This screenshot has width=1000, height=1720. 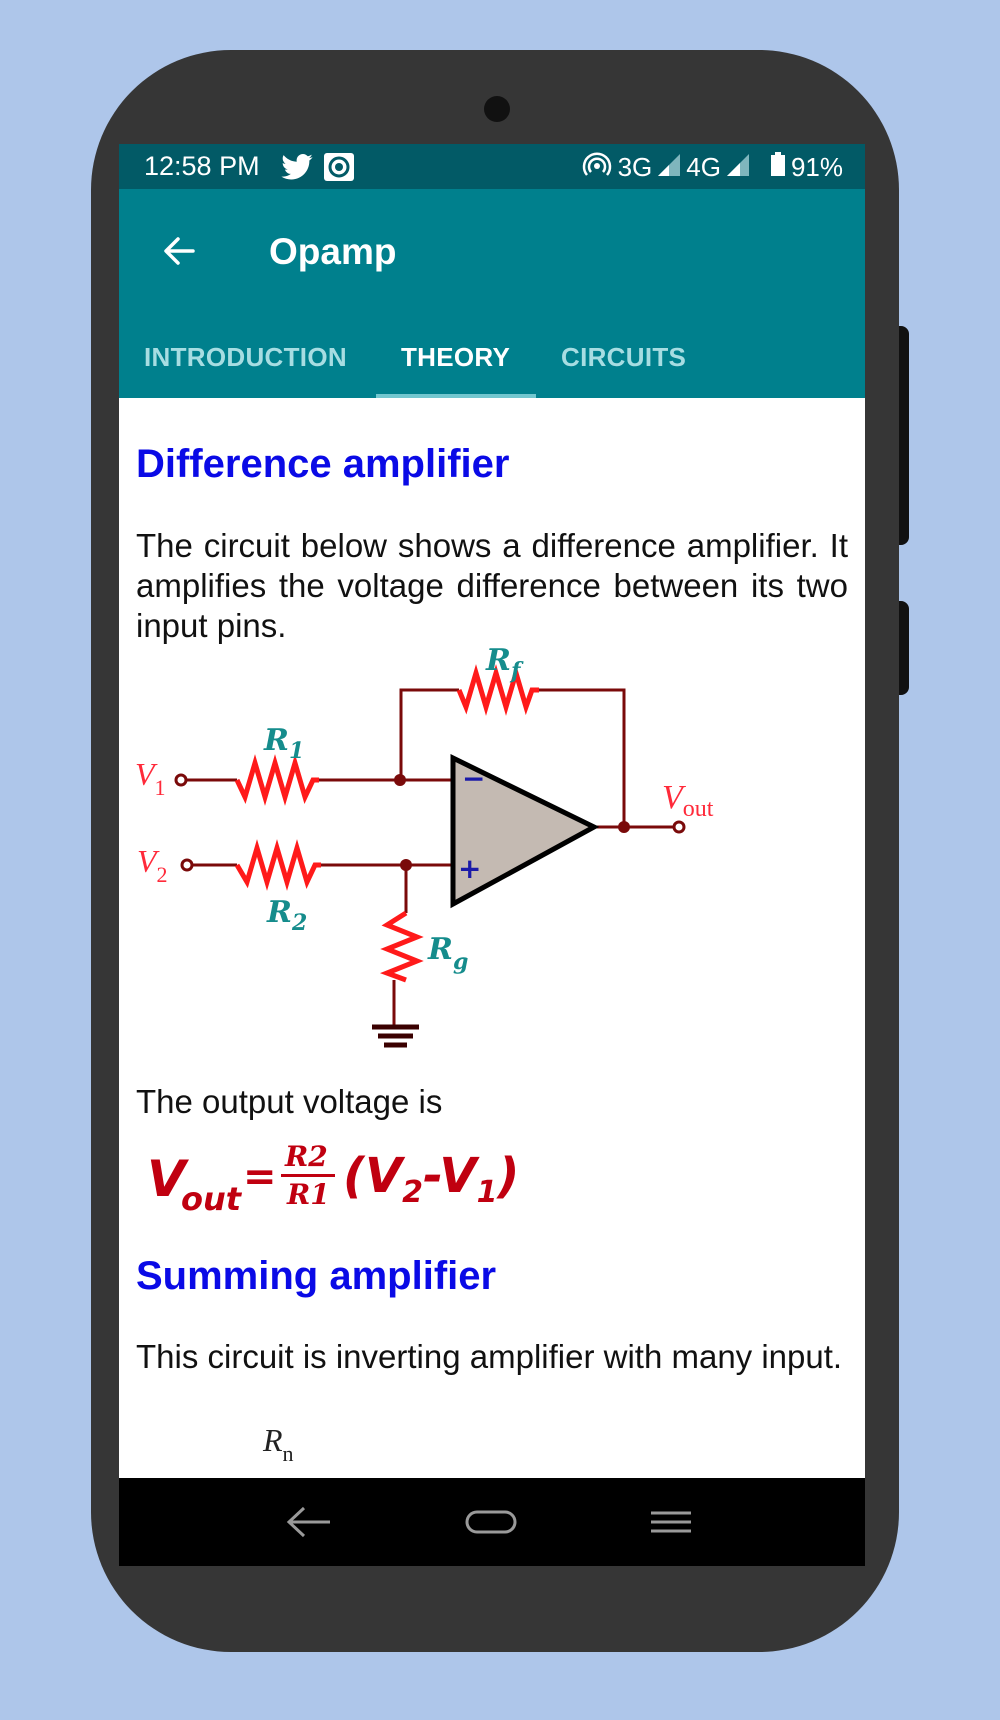 What do you see at coordinates (400, 780) in the screenshot?
I see `junction-inverting` at bounding box center [400, 780].